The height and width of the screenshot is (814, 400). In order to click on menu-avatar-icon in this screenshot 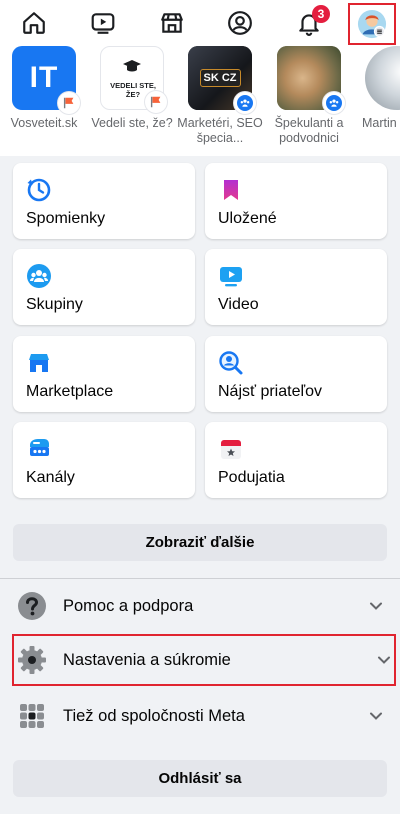, I will do `click(371, 24)`.